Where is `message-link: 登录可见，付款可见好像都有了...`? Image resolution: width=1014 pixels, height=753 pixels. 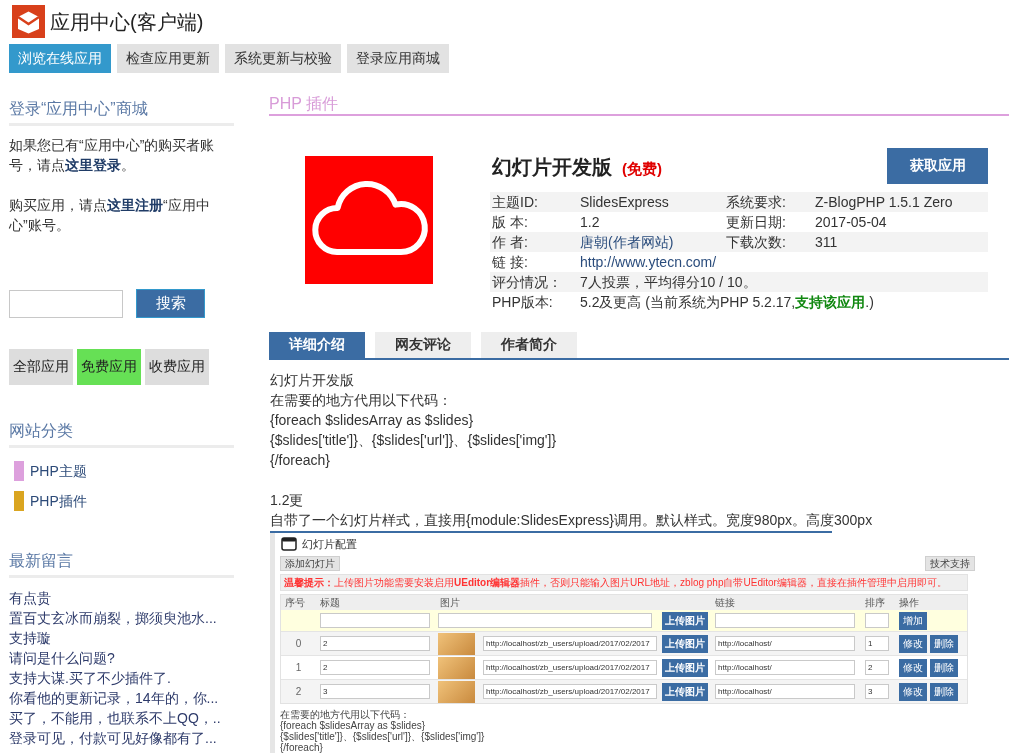
message-link: 登录可见，付款可见好像都有了... is located at coordinates (113, 738).